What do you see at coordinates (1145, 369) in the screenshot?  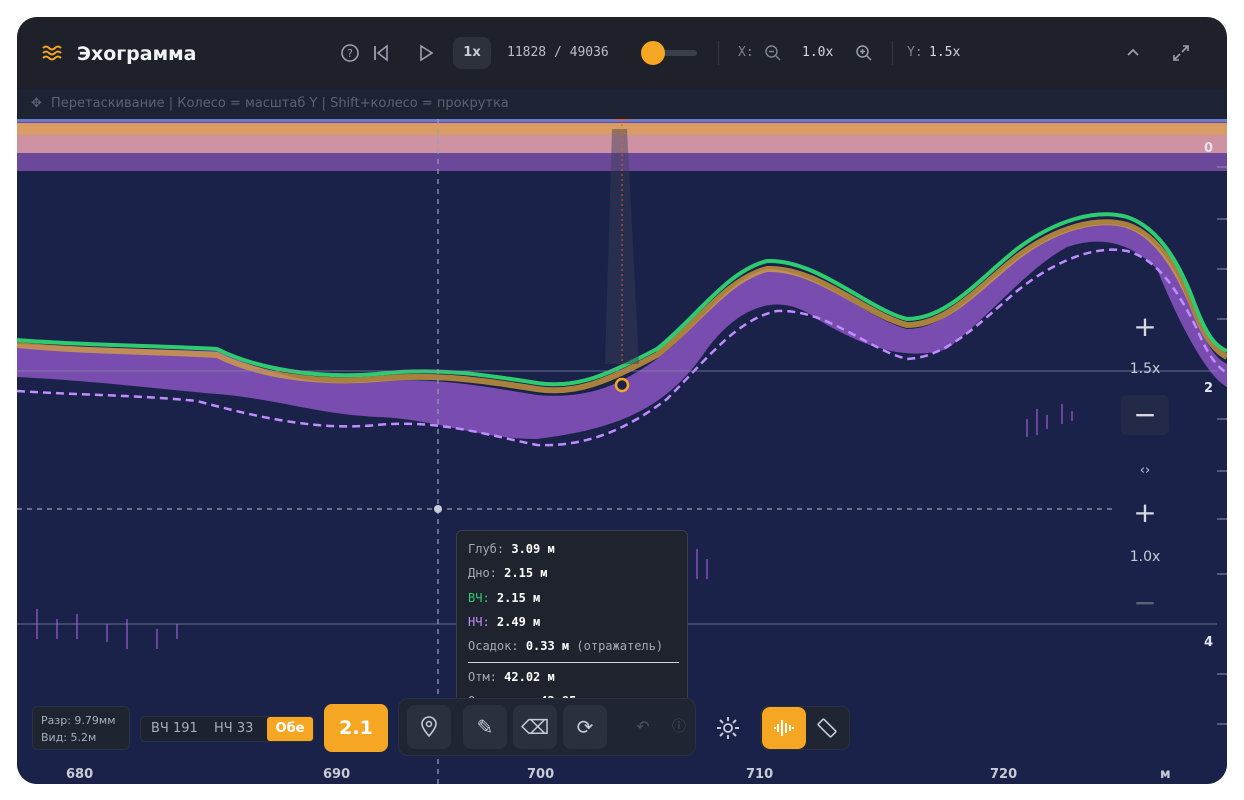 I see `y-zoom-level: 1.5x` at bounding box center [1145, 369].